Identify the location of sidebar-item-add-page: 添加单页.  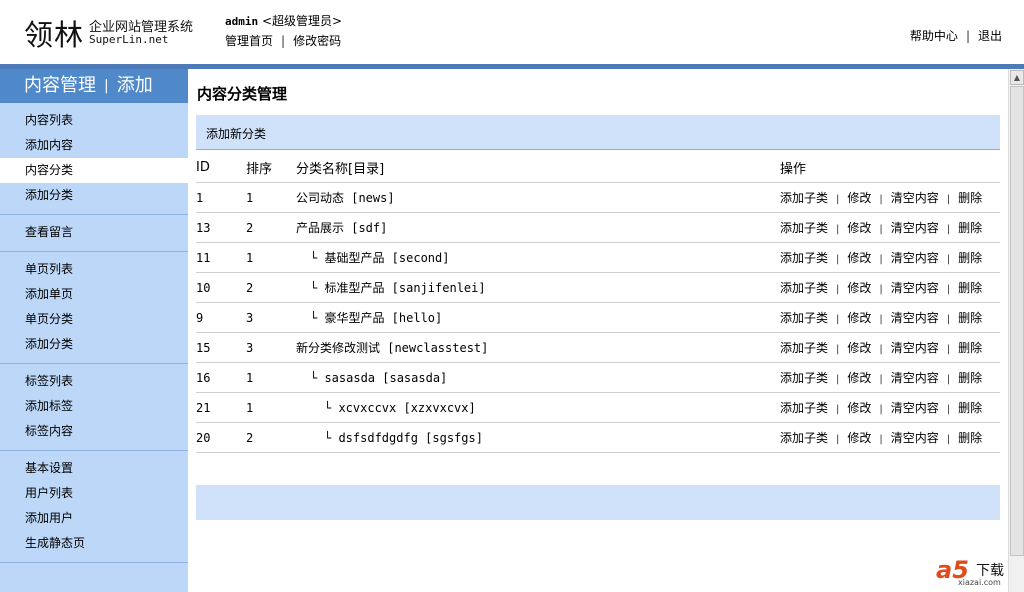
(94, 294).